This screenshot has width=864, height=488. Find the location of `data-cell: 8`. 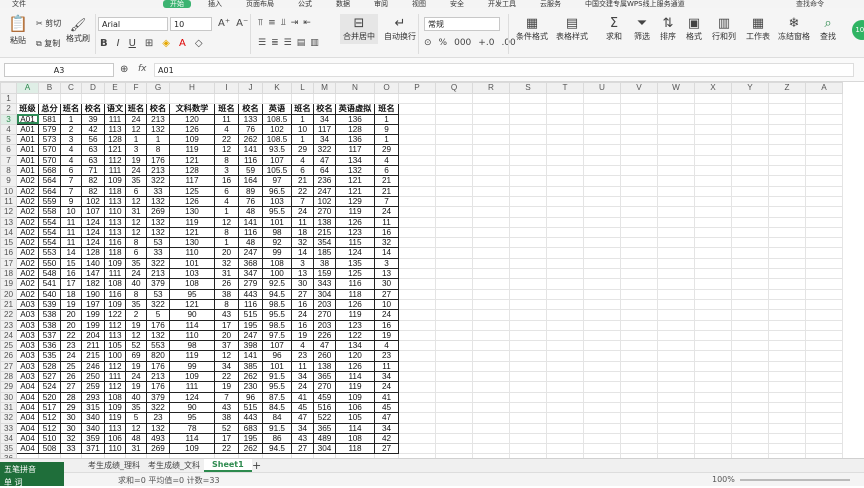

data-cell: 8 is located at coordinates (136, 294).